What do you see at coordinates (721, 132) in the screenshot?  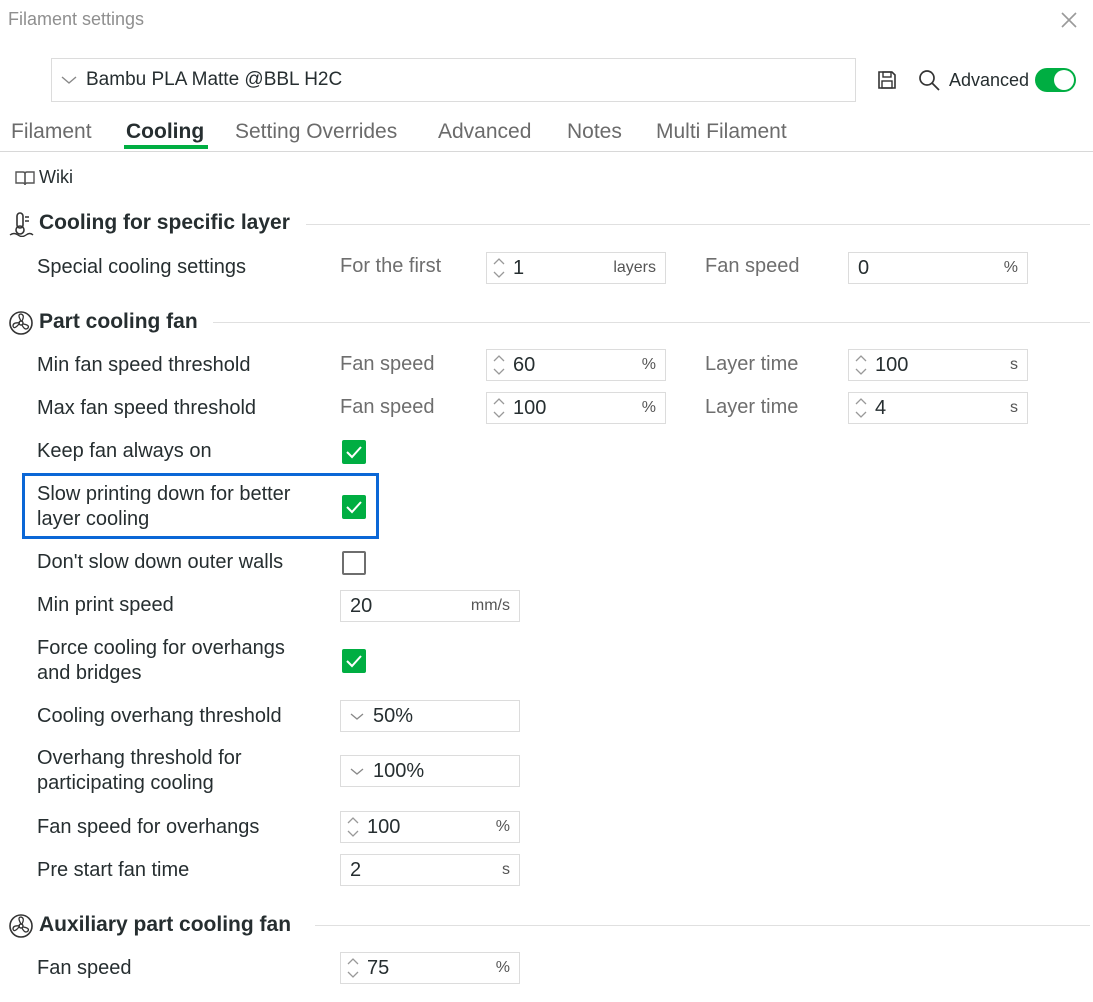 I see `tab-multi-filament: Multi Filament` at bounding box center [721, 132].